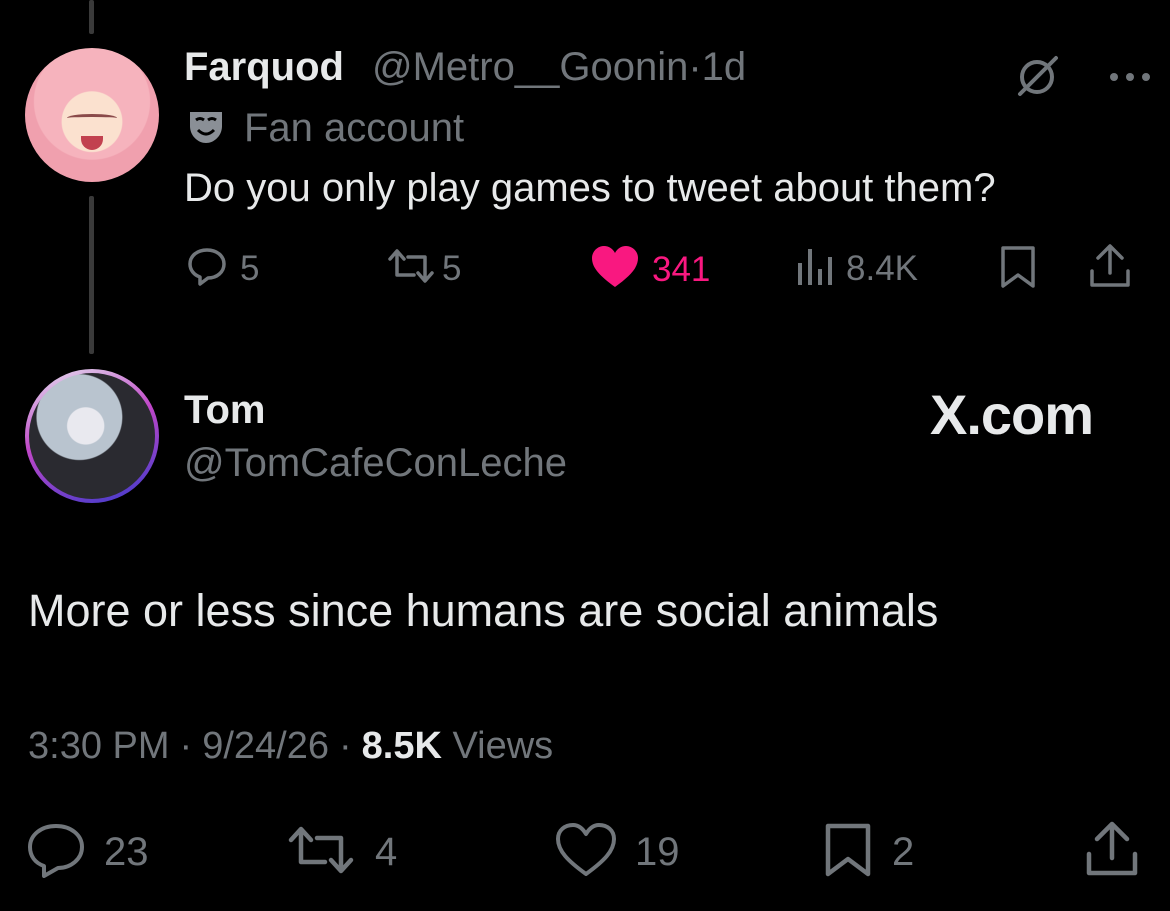  What do you see at coordinates (1012, 414) in the screenshot?
I see `xcom-watermark: X.com` at bounding box center [1012, 414].